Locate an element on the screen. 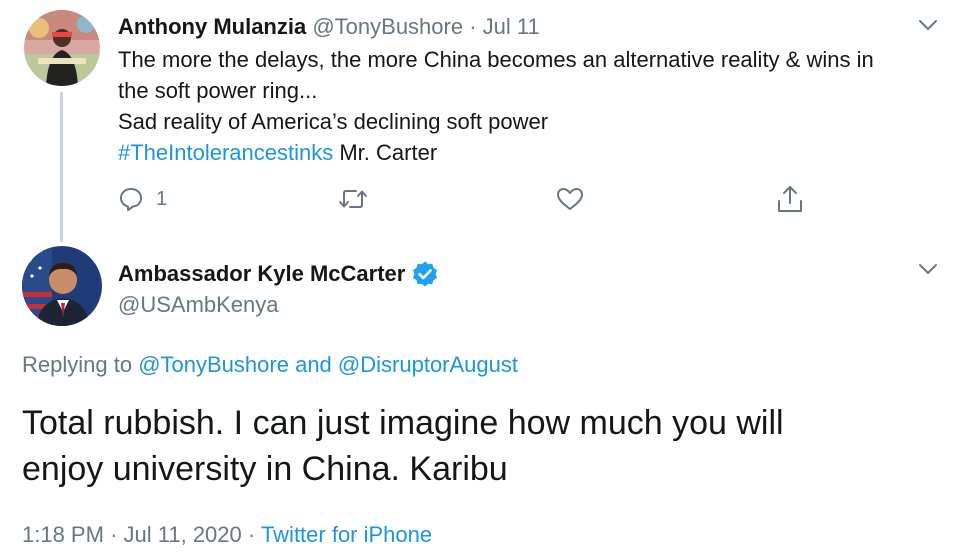  tweet-line: #TheIntolerancestinks Mr. Carter is located at coordinates (518, 152).